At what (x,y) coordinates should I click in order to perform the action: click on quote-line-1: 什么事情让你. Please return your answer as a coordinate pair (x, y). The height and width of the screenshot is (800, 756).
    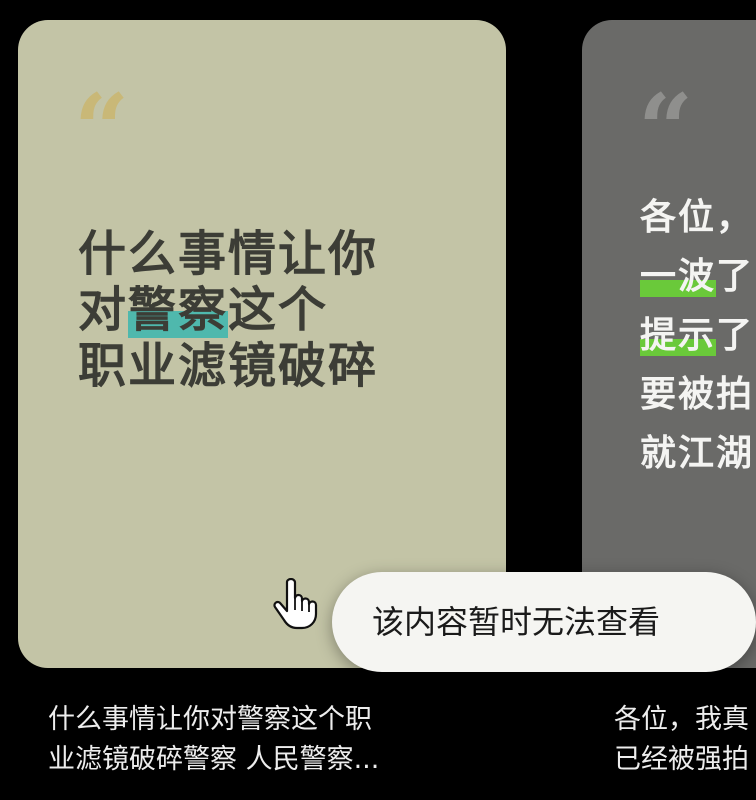
    Looking at the image, I should click on (278, 254).